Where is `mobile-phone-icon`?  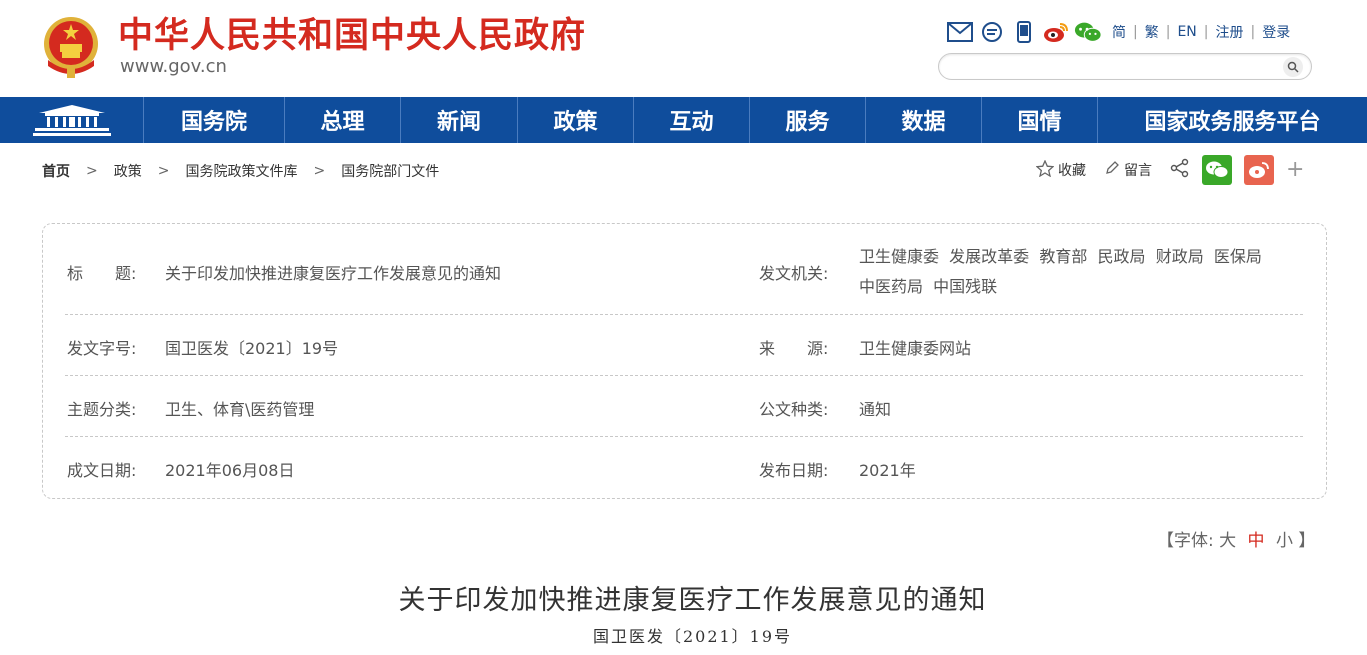
mobile-phone-icon is located at coordinates (1024, 32).